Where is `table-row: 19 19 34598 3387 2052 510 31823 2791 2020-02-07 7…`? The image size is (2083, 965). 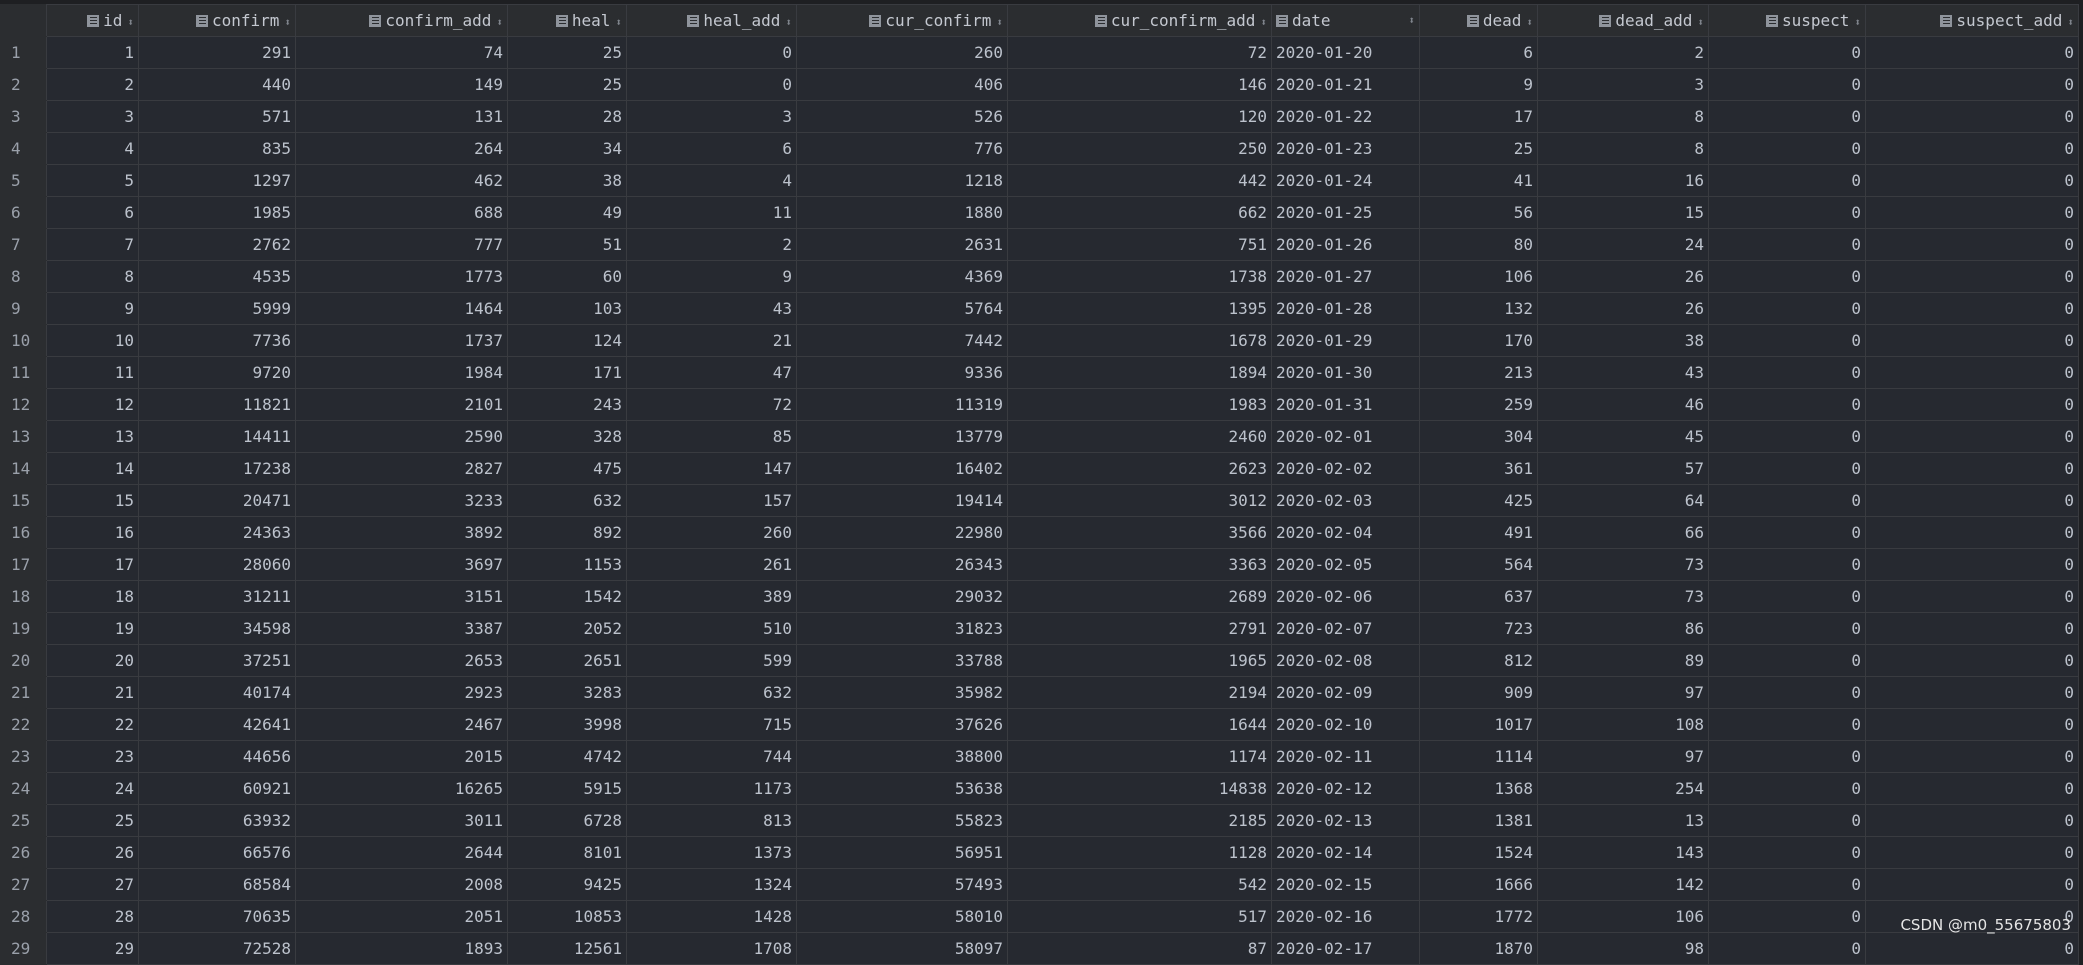
table-row: 19 19 34598 3387 2052 510 31823 2791 2020-02-07 7… is located at coordinates (1039, 628).